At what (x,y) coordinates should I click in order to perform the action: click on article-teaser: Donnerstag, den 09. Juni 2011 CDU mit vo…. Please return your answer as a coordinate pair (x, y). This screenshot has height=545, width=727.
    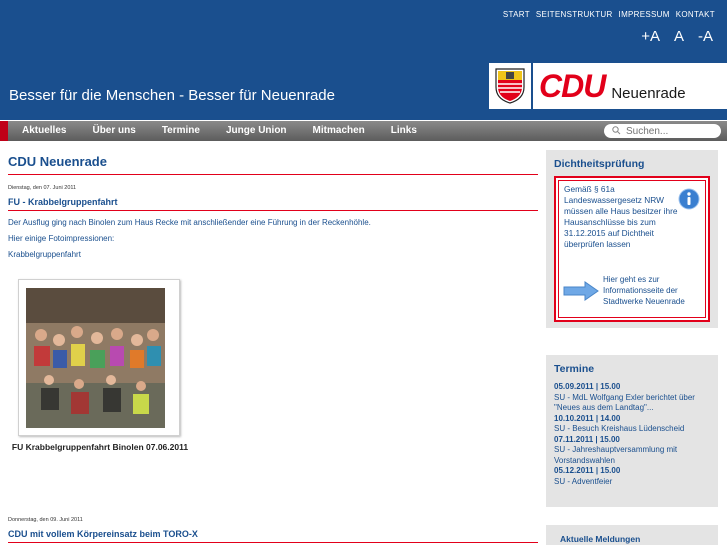
    Looking at the image, I should click on (273, 525).